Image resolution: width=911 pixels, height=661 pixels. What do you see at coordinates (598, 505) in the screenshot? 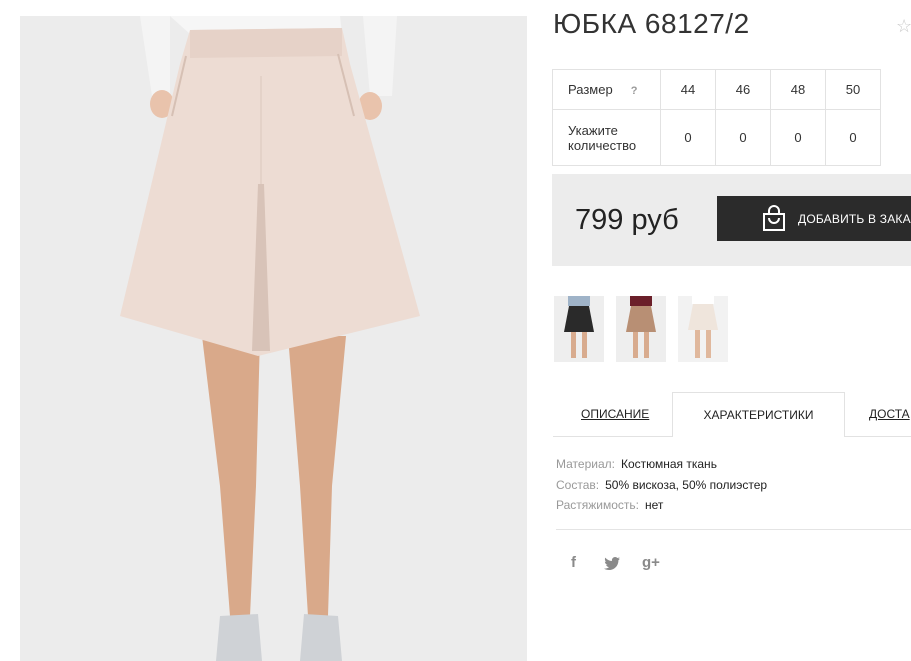
I see `spec-key: Растяжимость:` at bounding box center [598, 505].